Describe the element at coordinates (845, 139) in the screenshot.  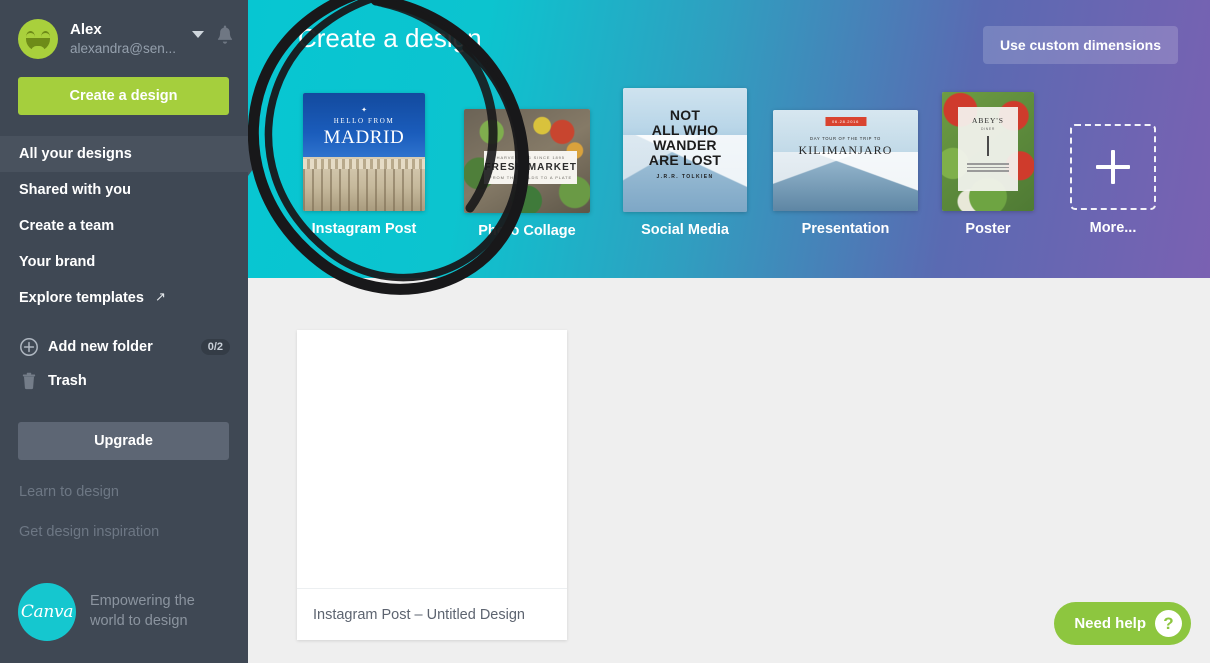
I see `kilimanjaro-subtitle: DAY TOUR OF THE TRIP TO` at that location.